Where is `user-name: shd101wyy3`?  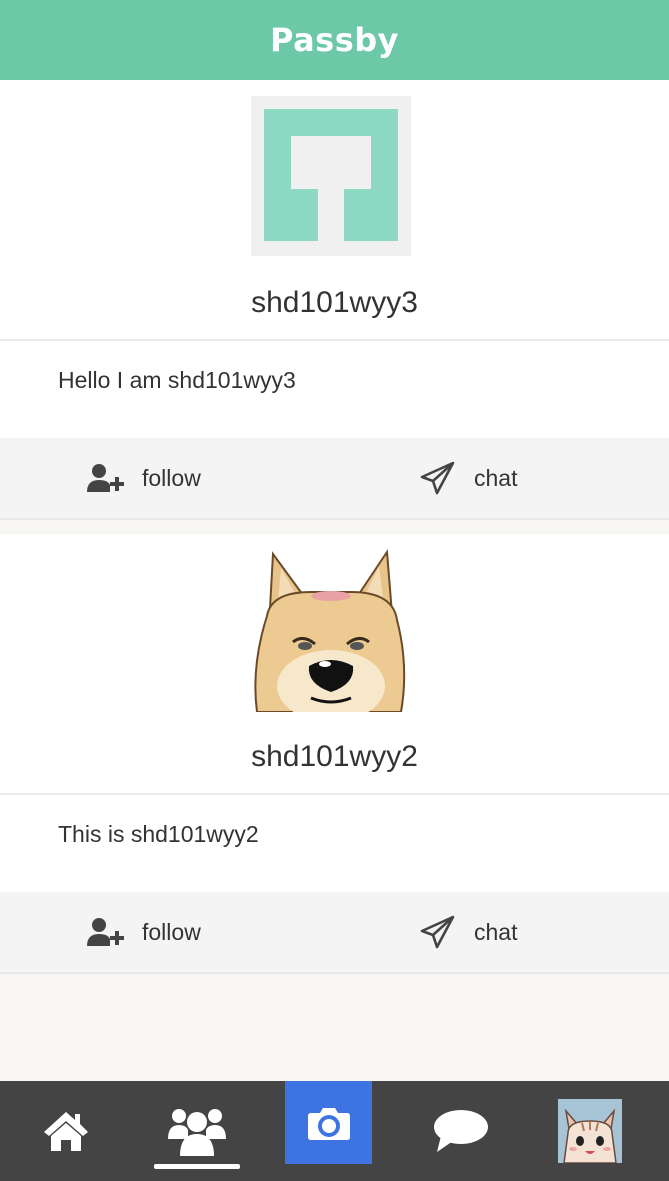 user-name: shd101wyy3 is located at coordinates (334, 302).